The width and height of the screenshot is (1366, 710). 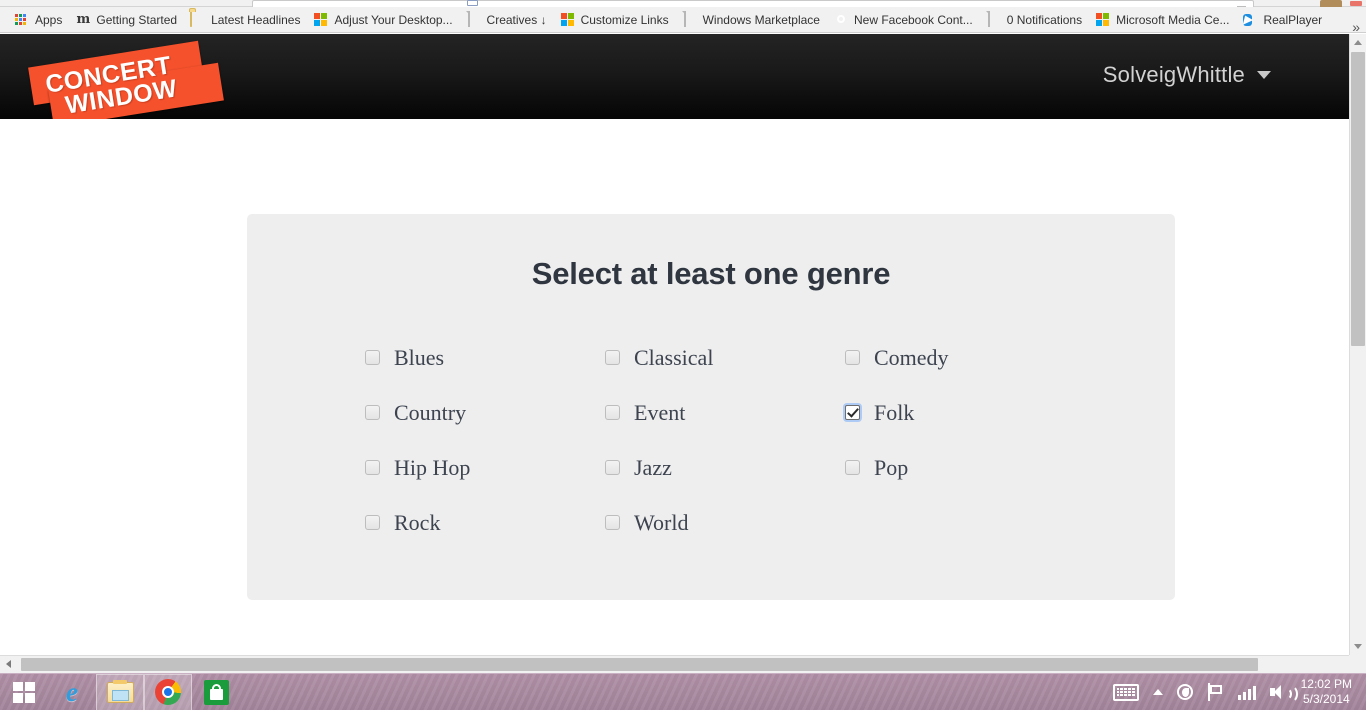 What do you see at coordinates (965, 412) in the screenshot?
I see `genre-option-folk: Folk` at bounding box center [965, 412].